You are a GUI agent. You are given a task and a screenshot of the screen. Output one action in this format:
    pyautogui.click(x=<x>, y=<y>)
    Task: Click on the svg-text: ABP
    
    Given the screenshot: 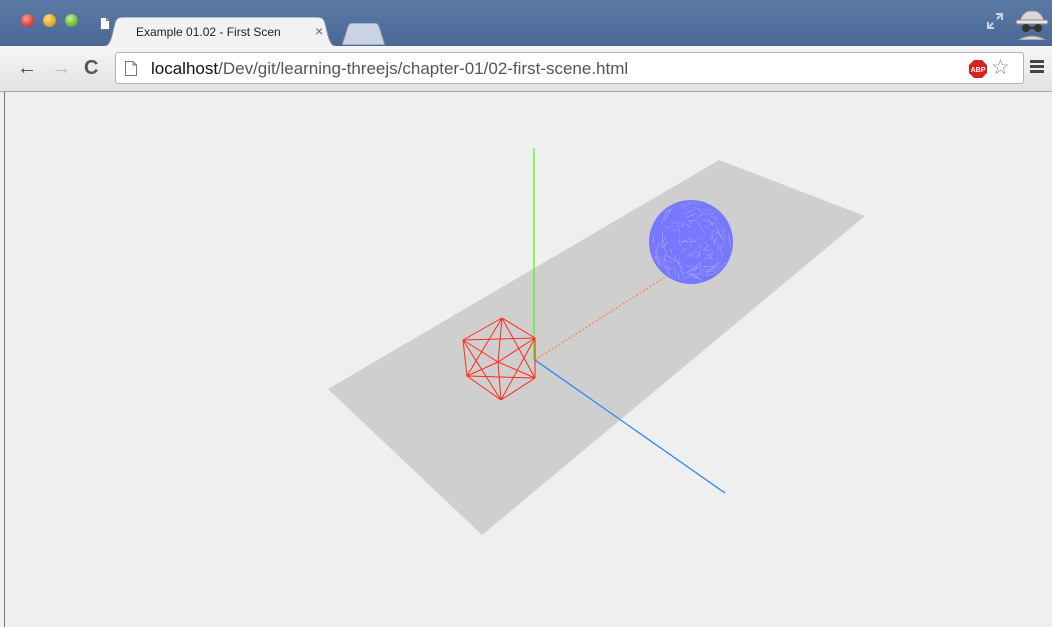 What is the action you would take?
    pyautogui.click(x=978, y=70)
    